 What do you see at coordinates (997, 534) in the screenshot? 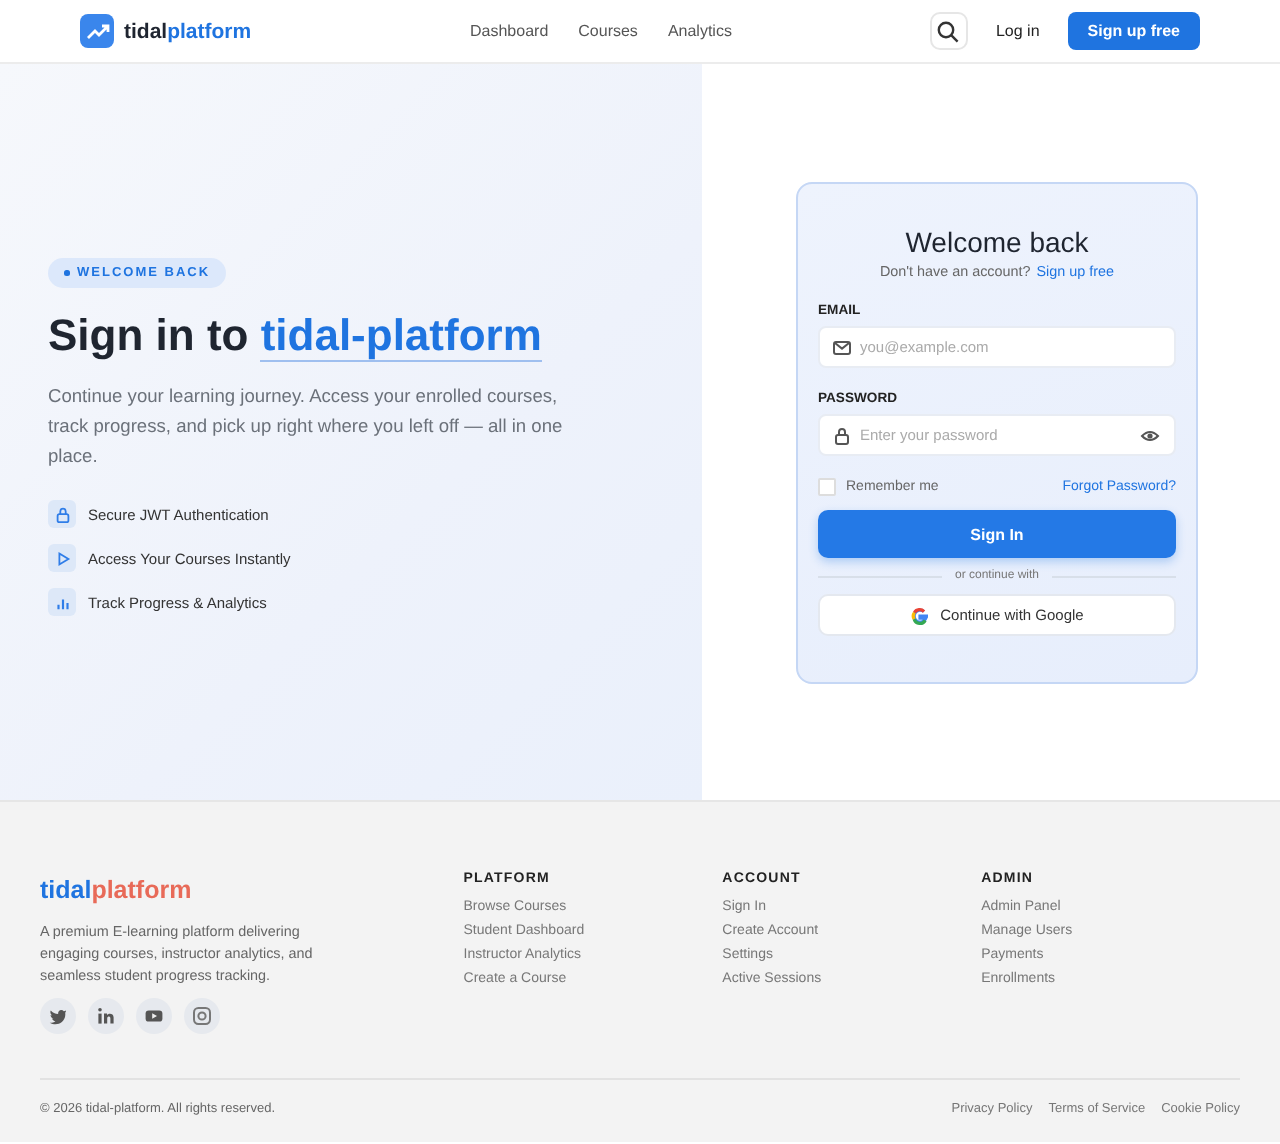
I see `signin-button: Sign In` at bounding box center [997, 534].